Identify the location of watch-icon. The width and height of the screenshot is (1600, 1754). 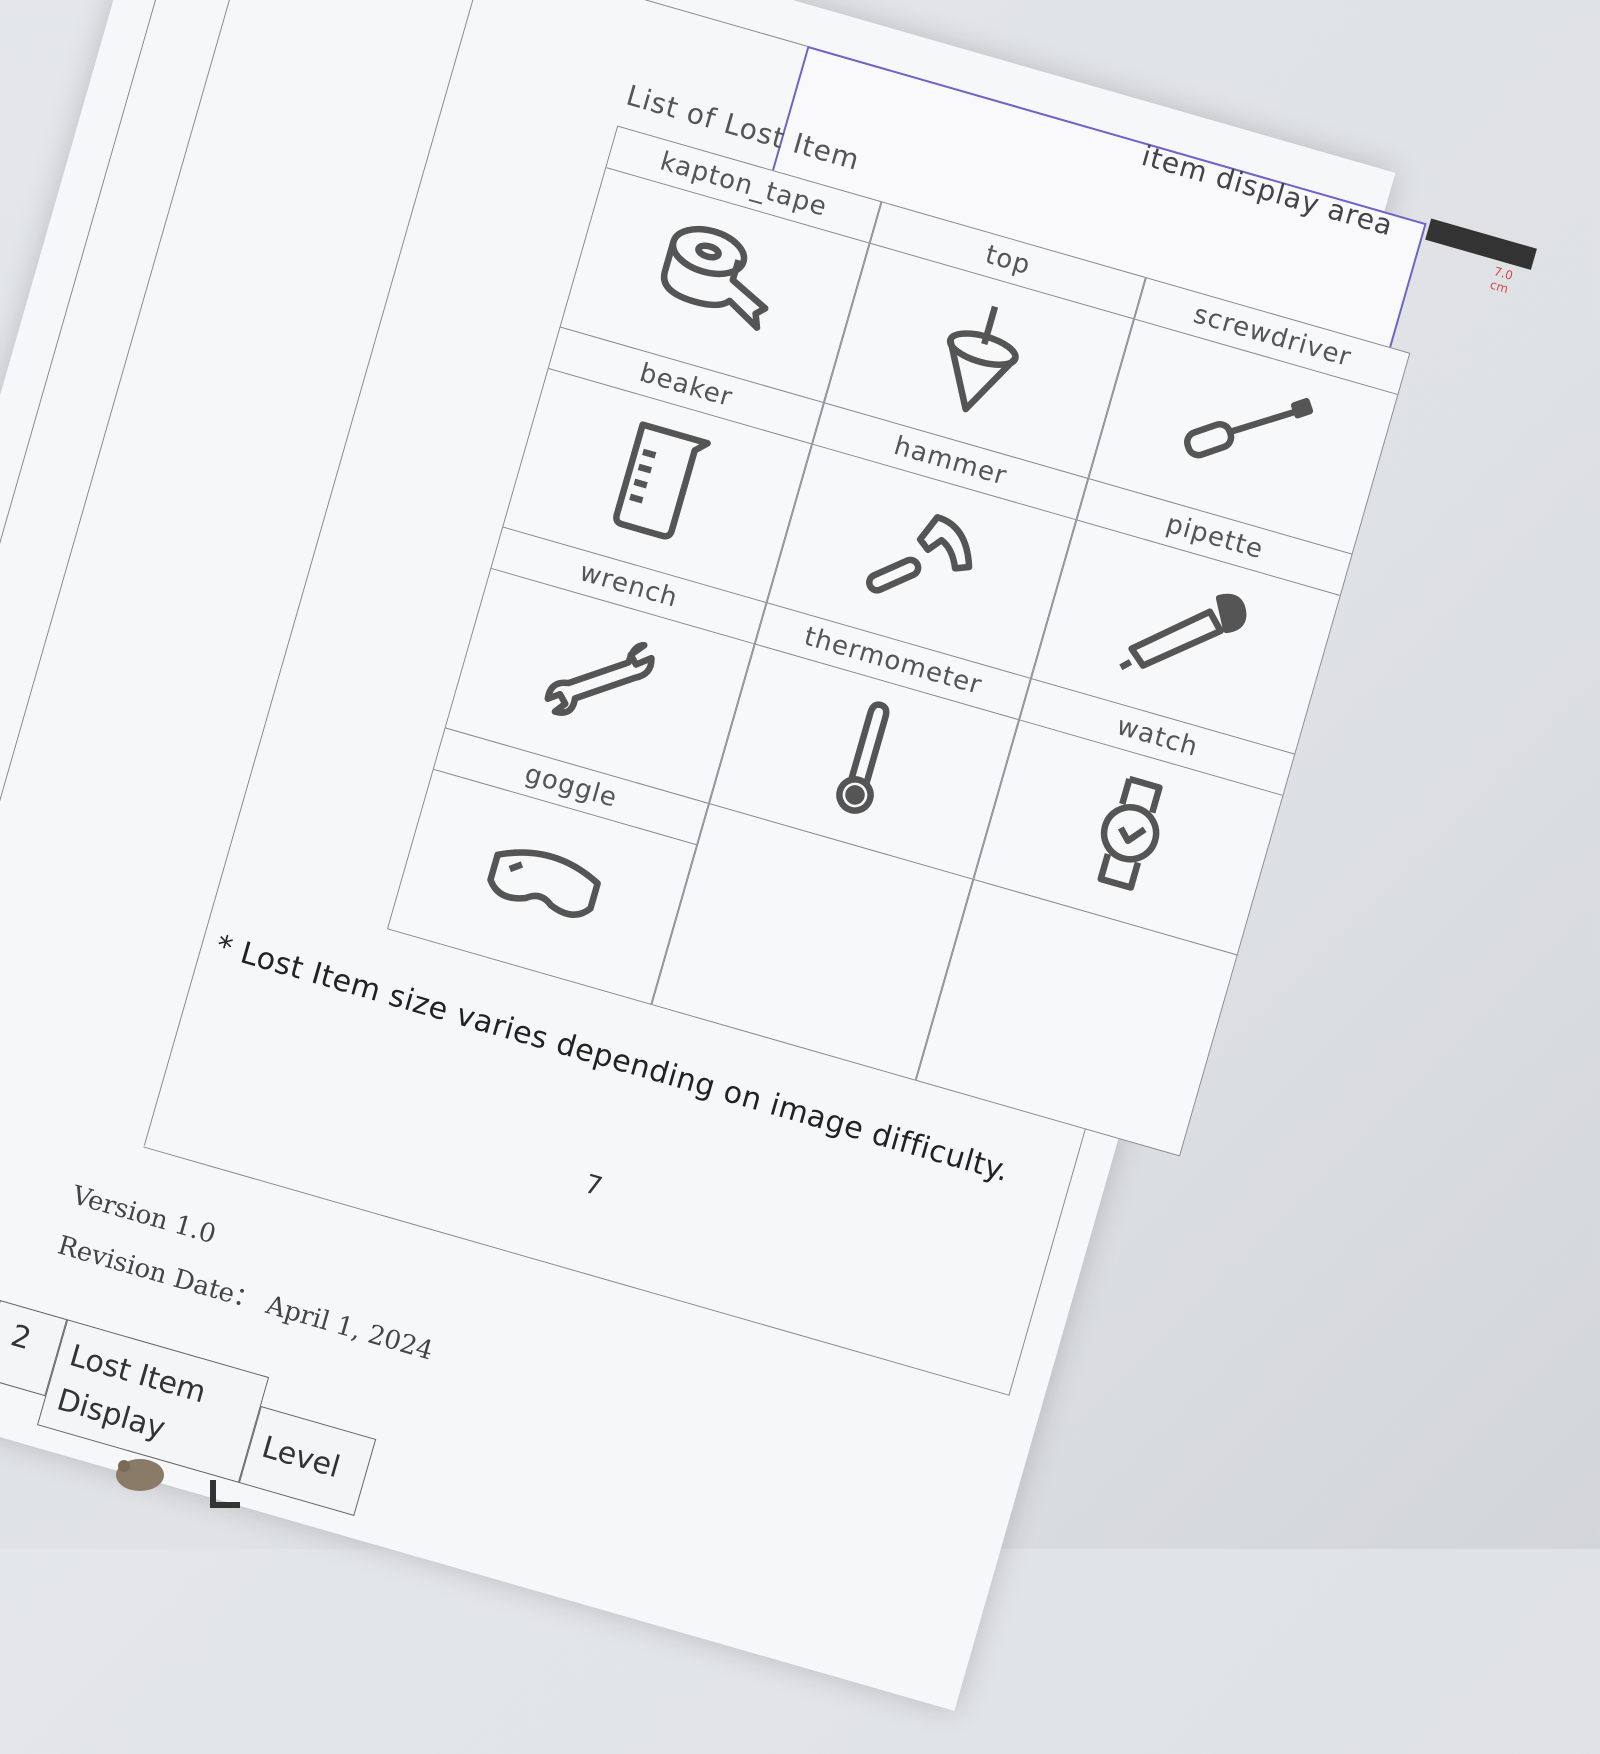
(1129, 833).